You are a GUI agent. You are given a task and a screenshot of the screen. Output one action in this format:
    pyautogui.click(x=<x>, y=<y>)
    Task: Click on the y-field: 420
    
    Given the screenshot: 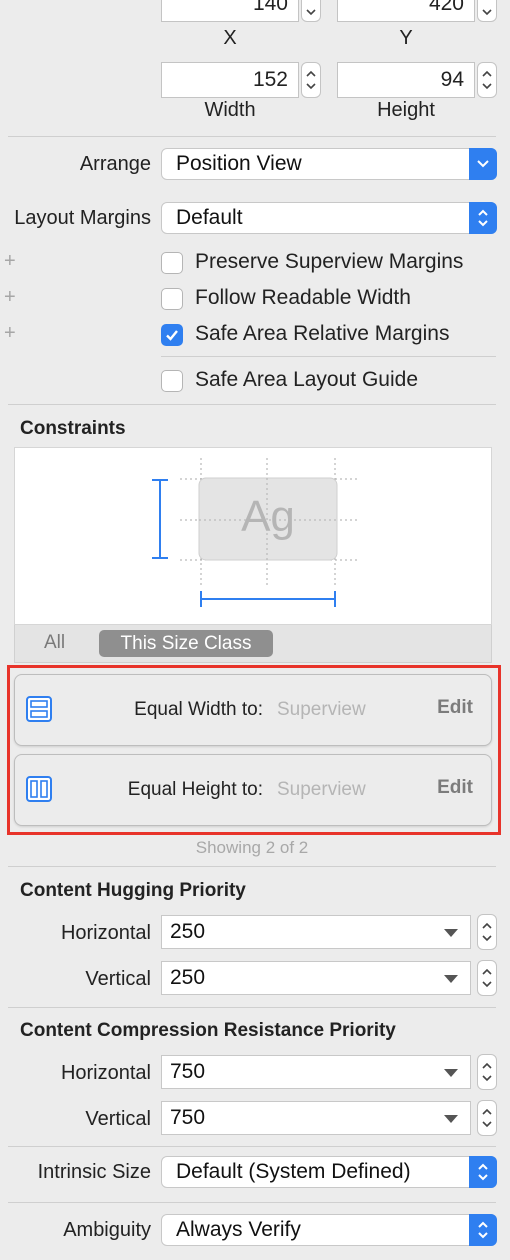 What is the action you would take?
    pyautogui.click(x=406, y=11)
    